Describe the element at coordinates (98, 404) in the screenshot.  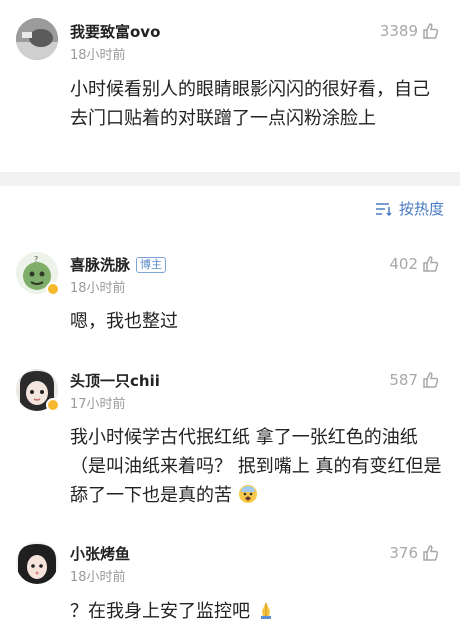
I see `timestamp: 17小时前` at that location.